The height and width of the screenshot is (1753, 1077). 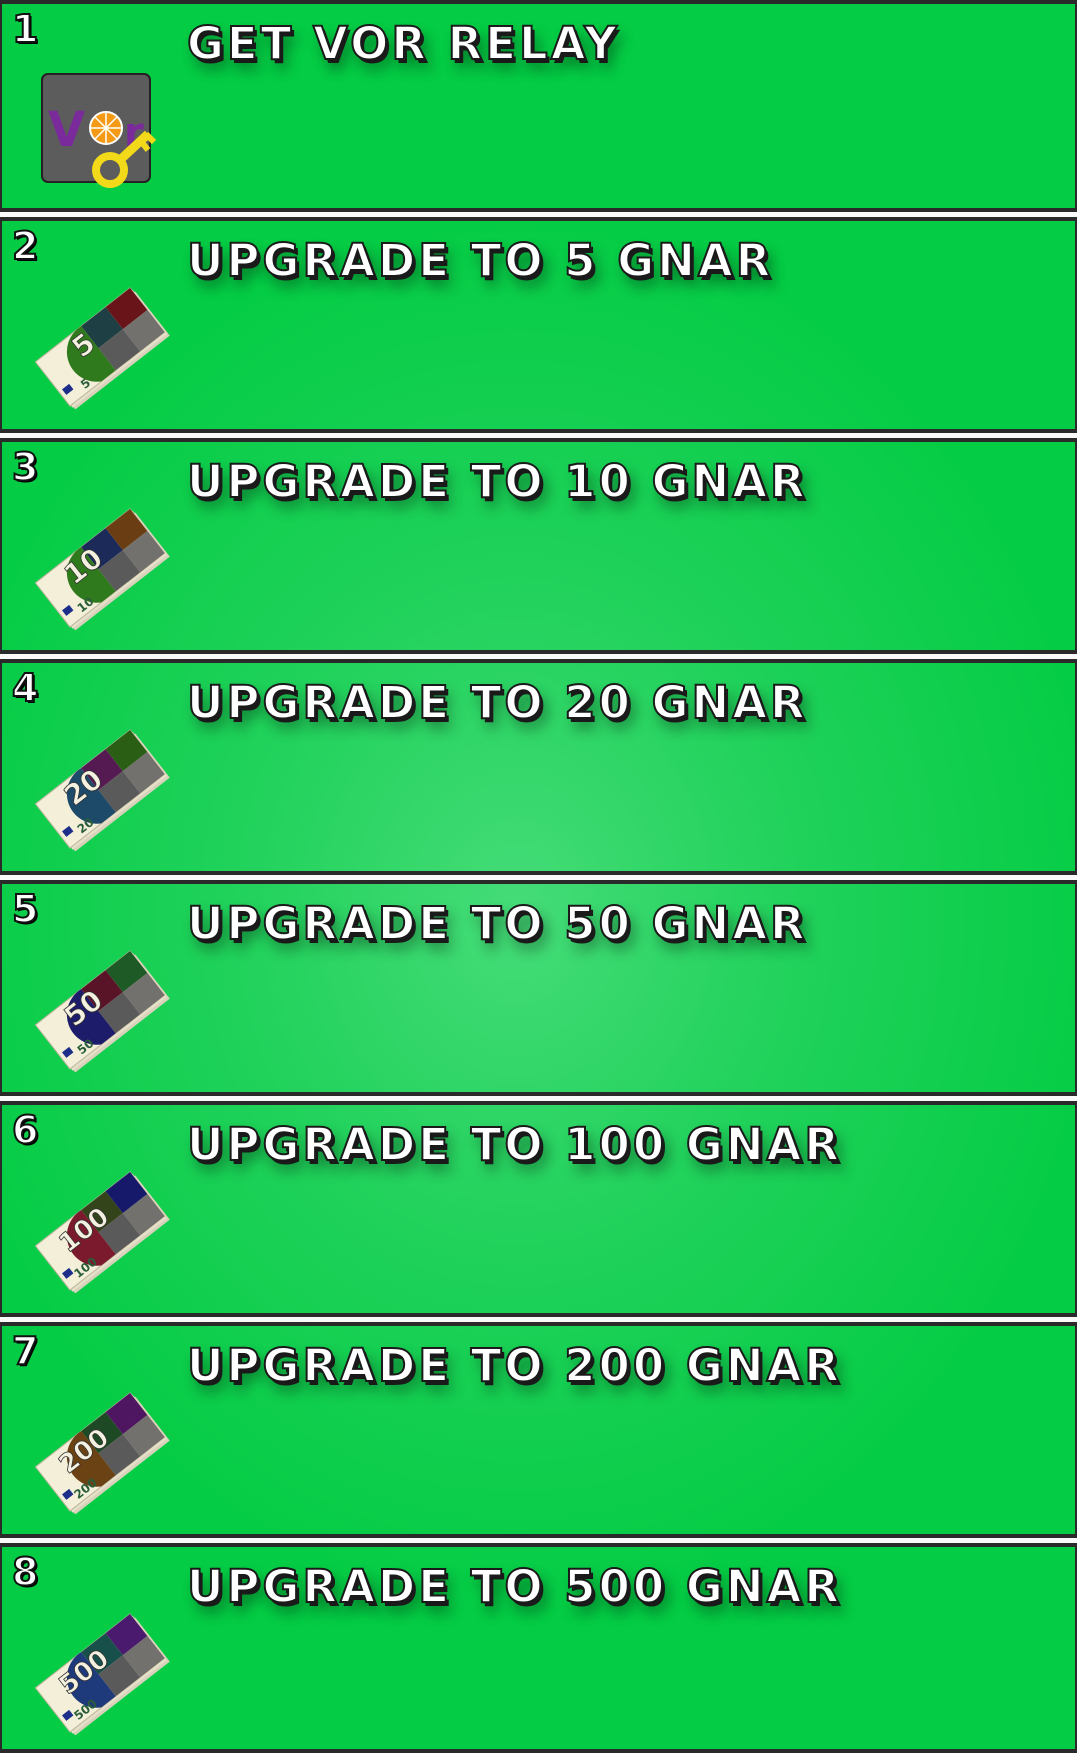 What do you see at coordinates (514, 1587) in the screenshot?
I see `step-title: UPGRADE TO 500 GNAR` at bounding box center [514, 1587].